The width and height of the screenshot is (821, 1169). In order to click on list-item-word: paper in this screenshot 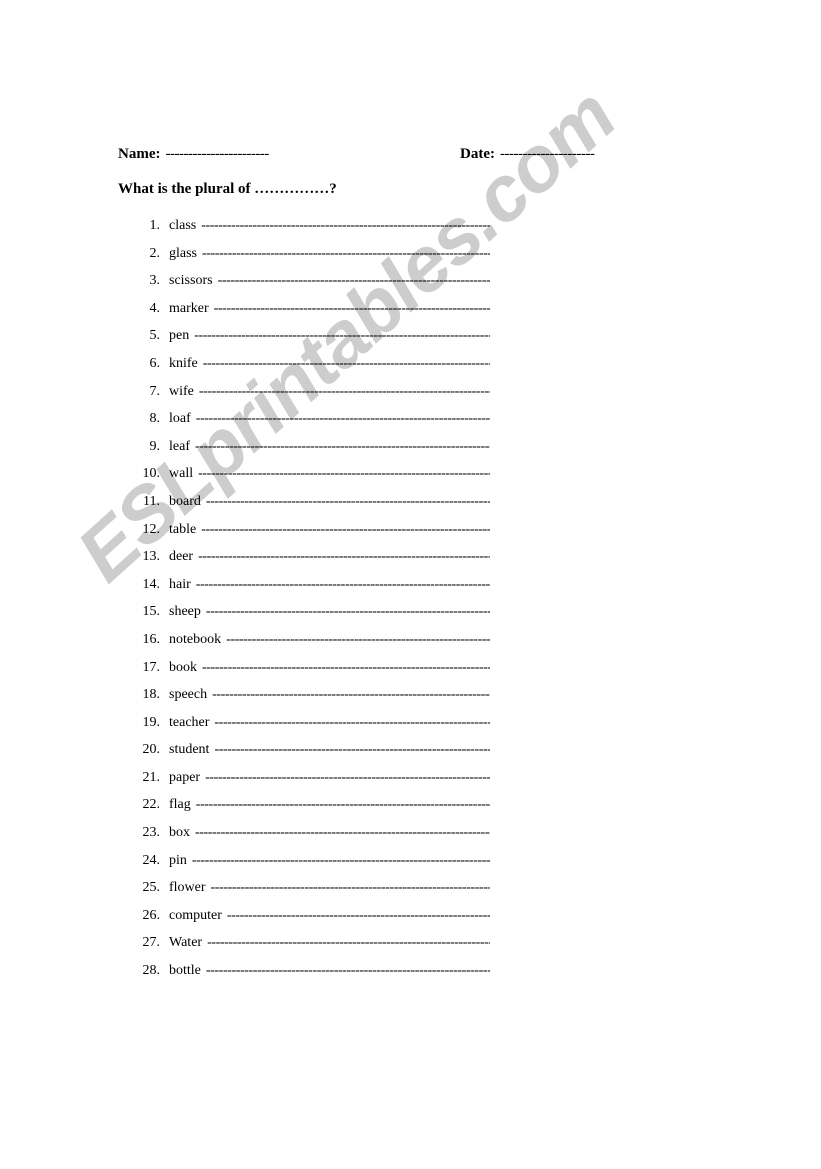, I will do `click(185, 777)`.